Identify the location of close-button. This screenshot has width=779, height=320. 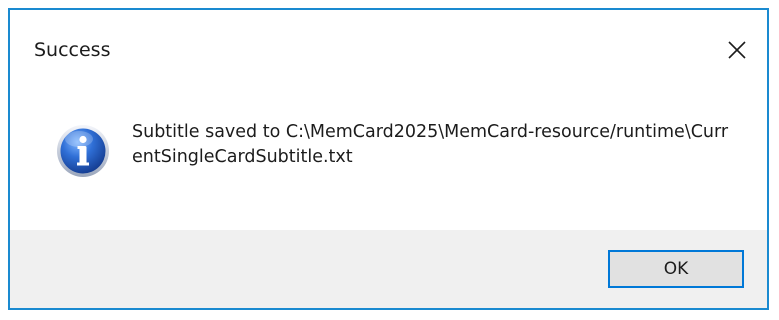
(737, 50).